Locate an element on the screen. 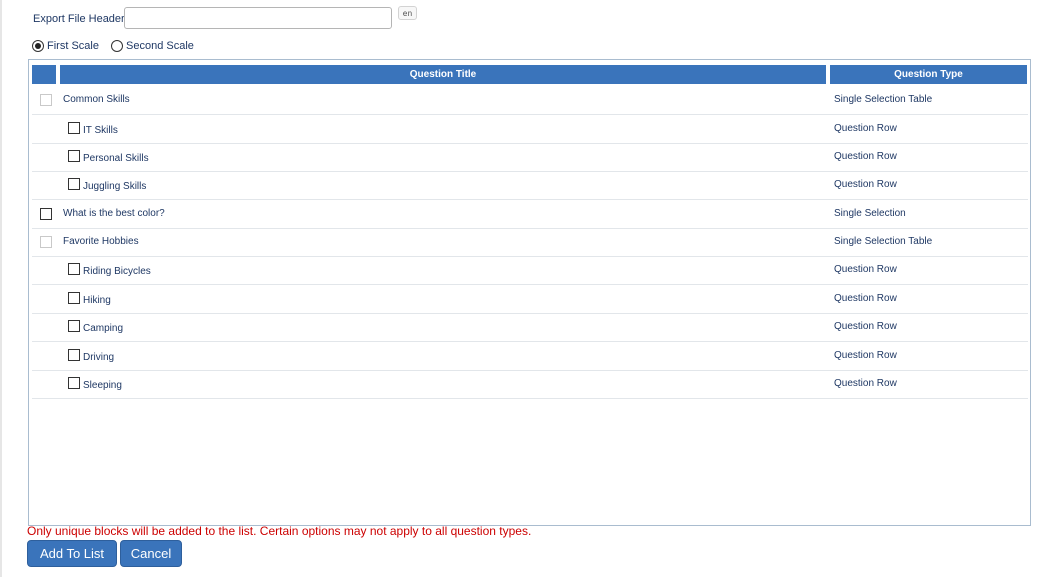 This screenshot has height=577, width=1054. table-row: Driving Question Row is located at coordinates (530, 356).